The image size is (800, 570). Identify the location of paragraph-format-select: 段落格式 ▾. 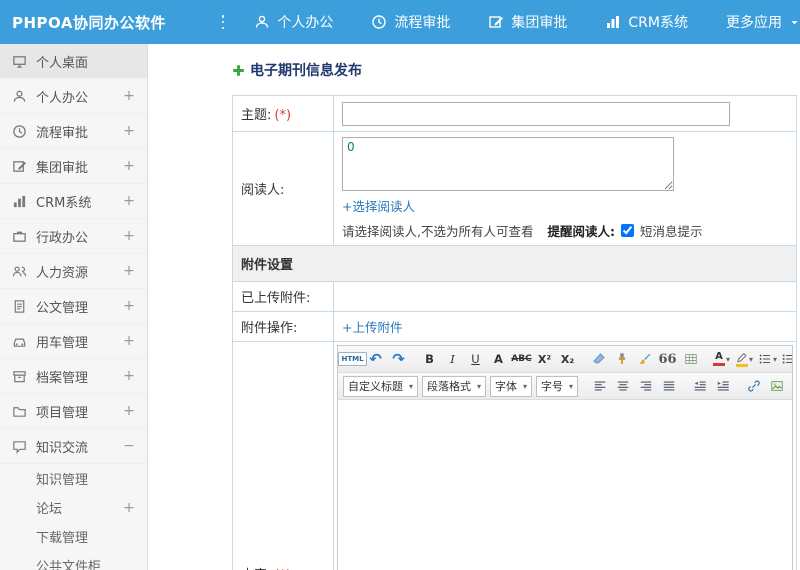
(454, 386).